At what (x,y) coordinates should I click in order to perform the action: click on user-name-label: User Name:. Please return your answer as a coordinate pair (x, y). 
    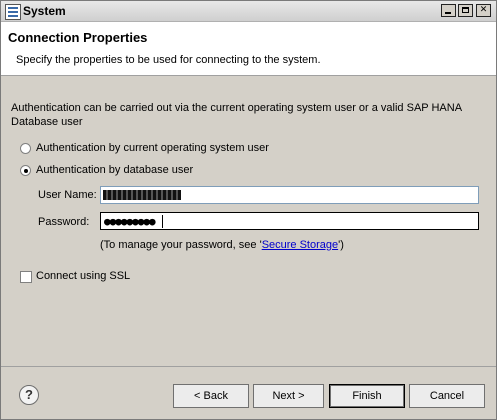
    Looking at the image, I should click on (67, 195).